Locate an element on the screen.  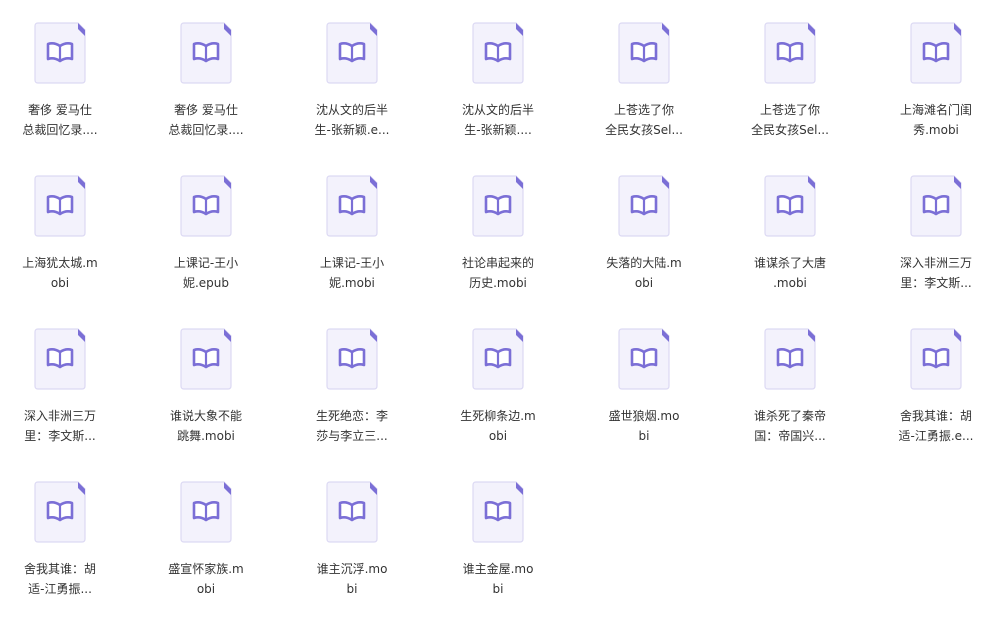
file-item-10: 上课记-王小 妮.mobi is located at coordinates (352, 245).